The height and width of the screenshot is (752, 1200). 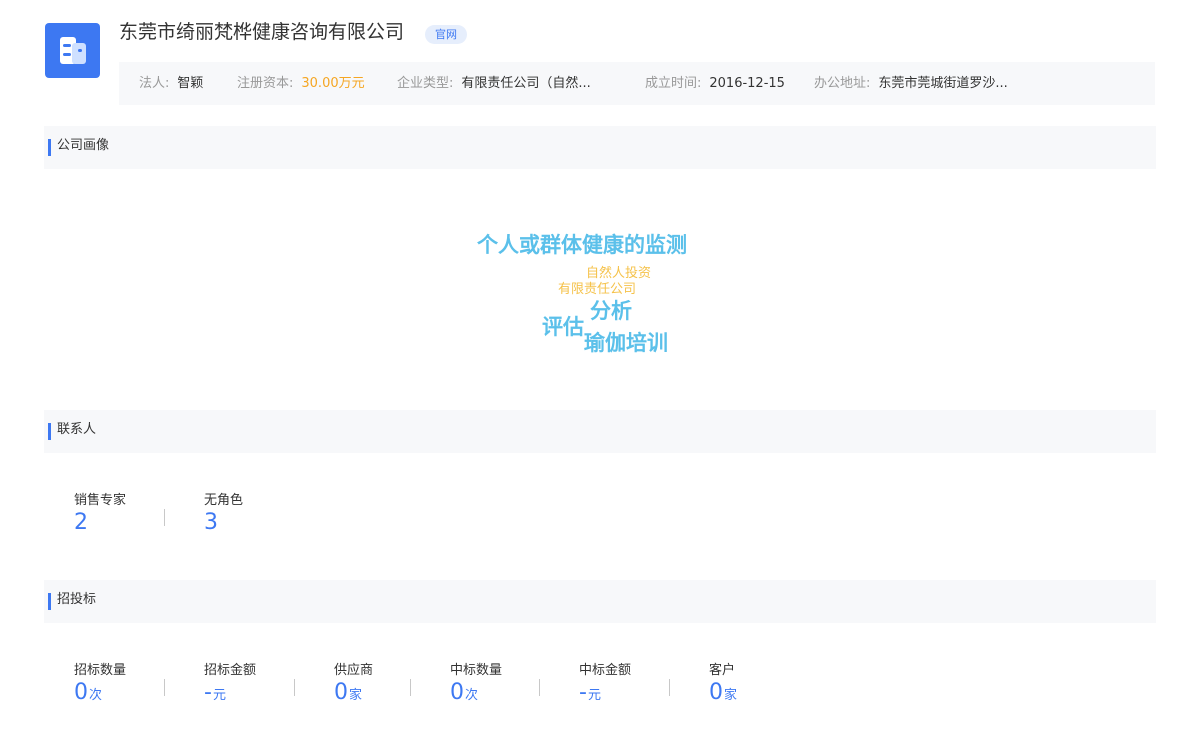 What do you see at coordinates (333, 83) in the screenshot?
I see `registered-capital-value: 30.00万元` at bounding box center [333, 83].